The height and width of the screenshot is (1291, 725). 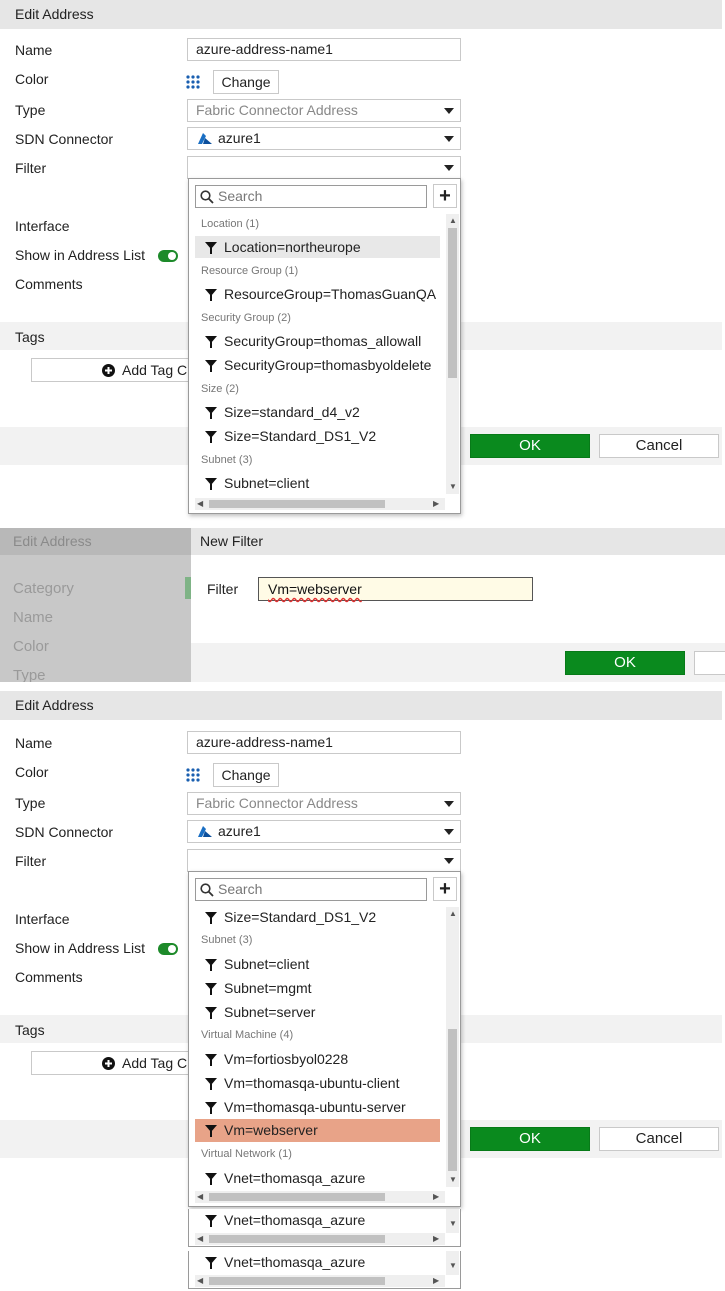 I want to click on group-location: Location (1), so click(x=230, y=224).